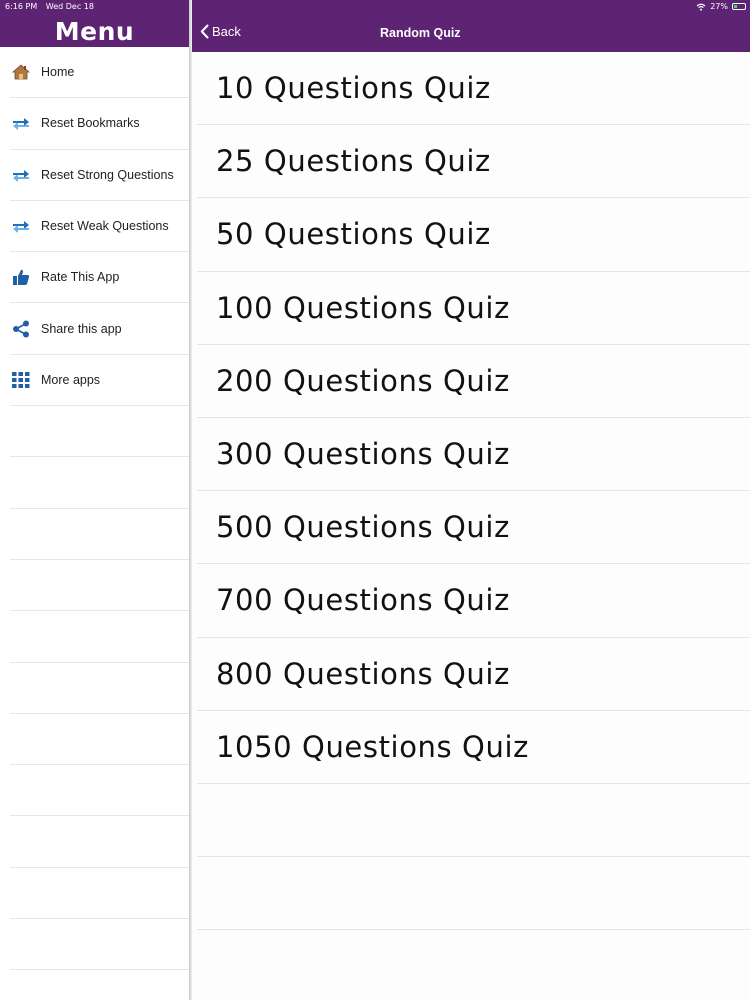 The image size is (750, 1000). I want to click on sidebar-item-reset-weak-questions: Reset Weak Questions, so click(99, 227).